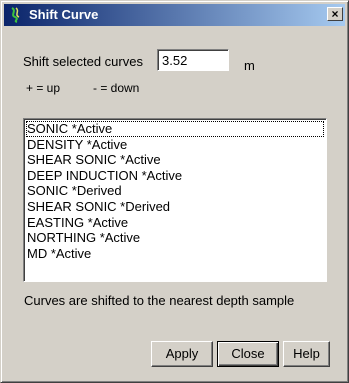  I want to click on curve-list-item: DENSITY *Active, so click(175, 145).